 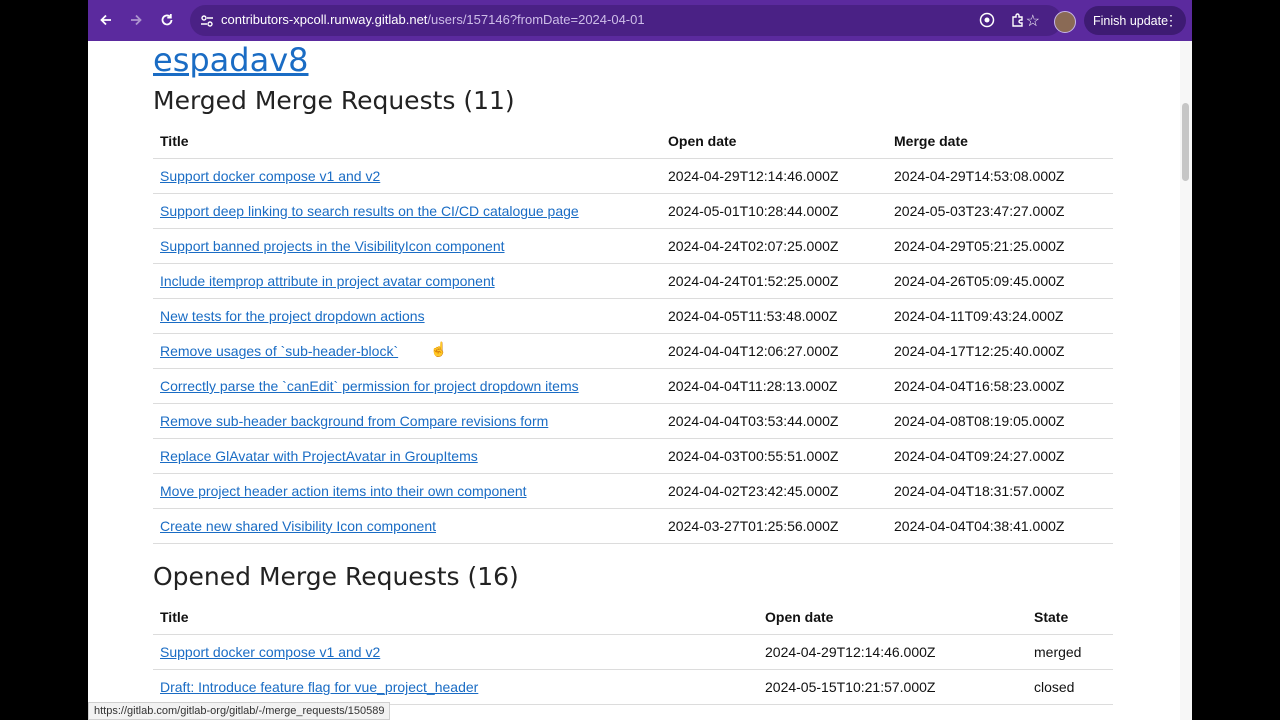 What do you see at coordinates (774, 246) in the screenshot?
I see `open-date-cell: 2024-04-24T02:07:25.000Z` at bounding box center [774, 246].